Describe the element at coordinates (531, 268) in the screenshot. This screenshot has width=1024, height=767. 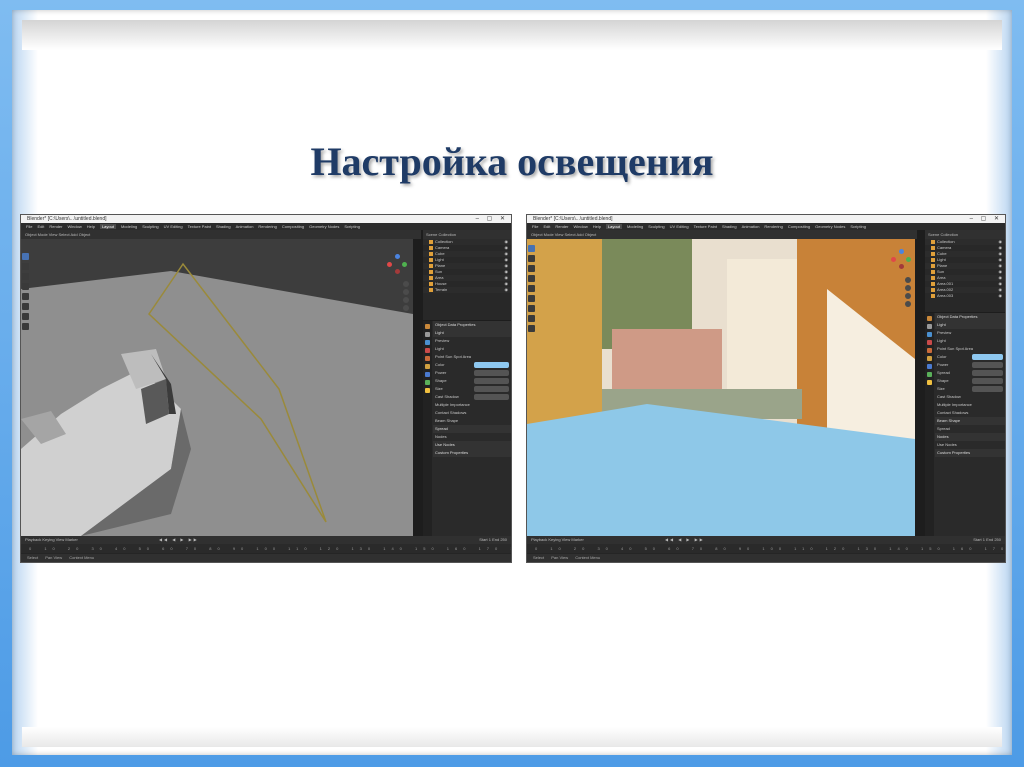
I see `move-tool-icon` at that location.